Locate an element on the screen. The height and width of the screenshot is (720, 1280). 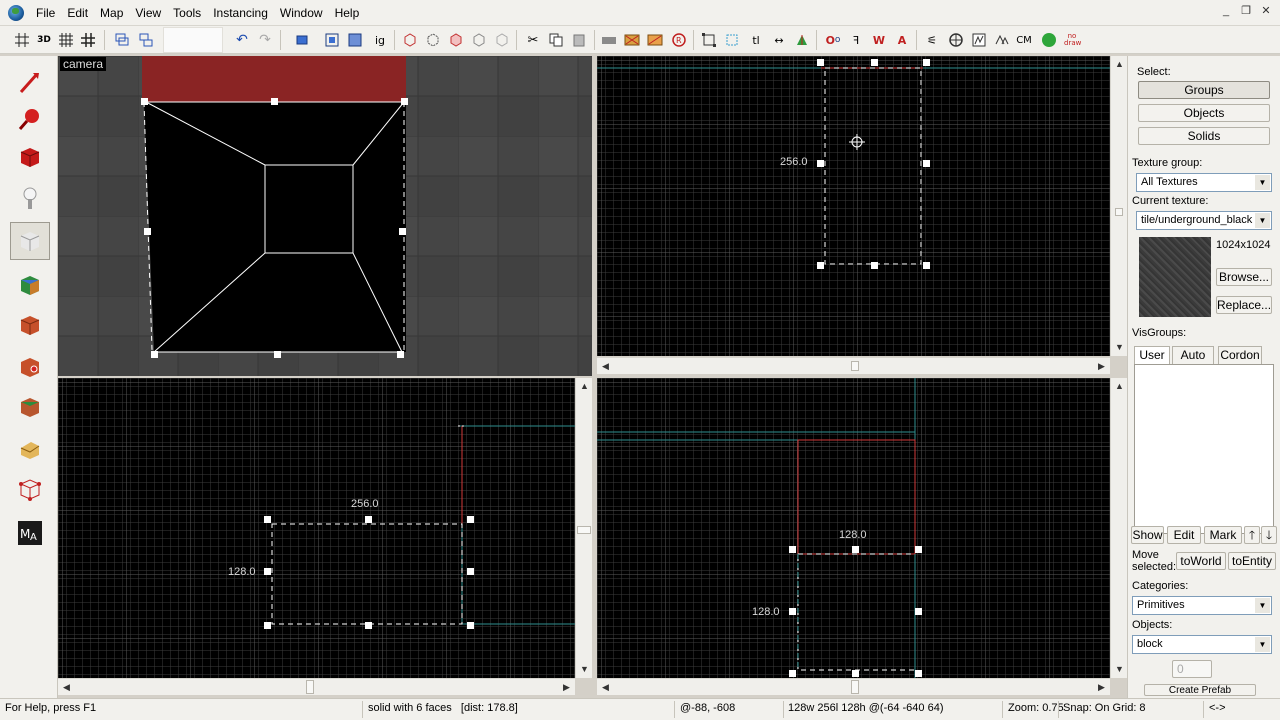
wireframe-icon: ⚟ is located at coordinates (932, 40).